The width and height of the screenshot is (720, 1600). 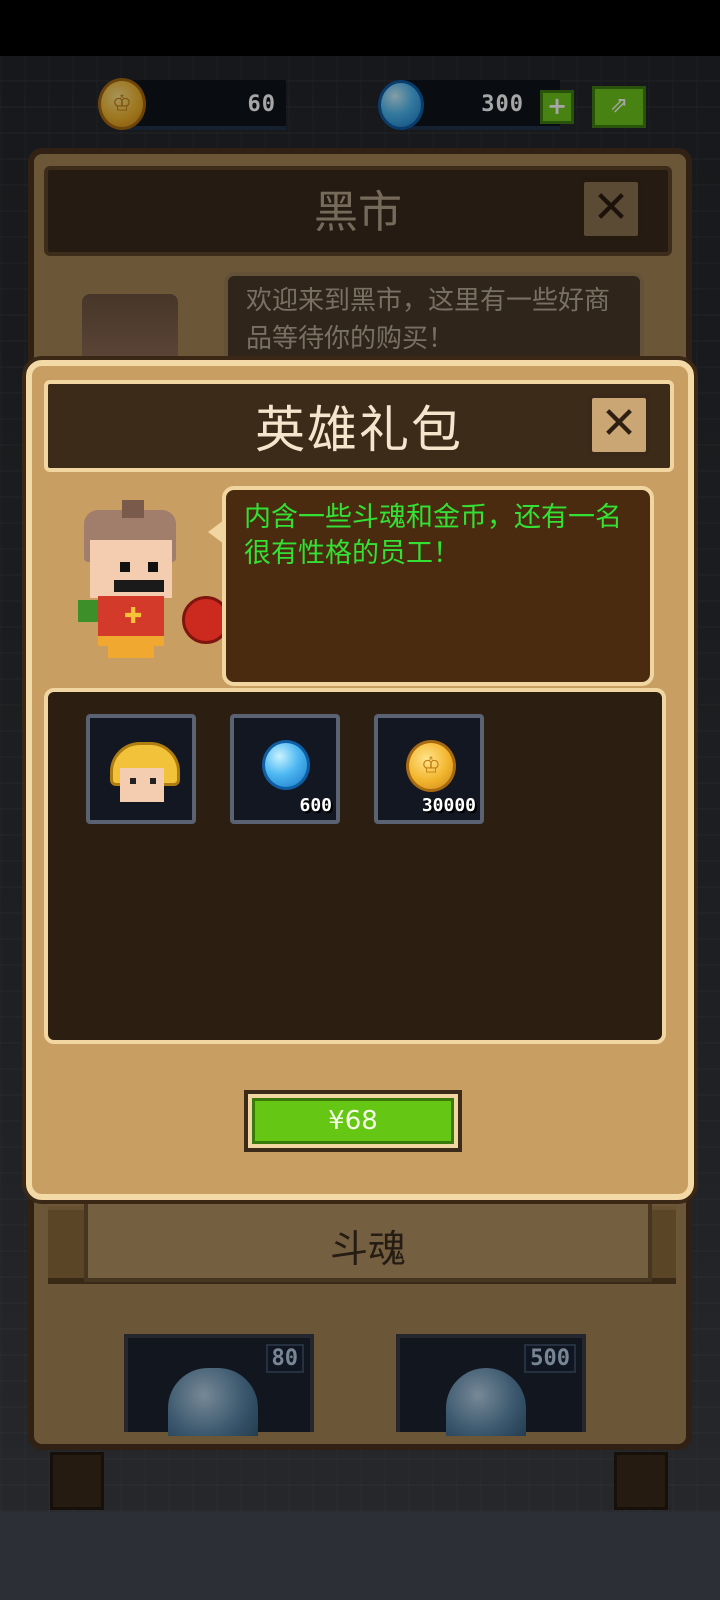 I want to click on gift-pack-description: 内含一些斗魂和金币，还有一名很有性格的员工！, so click(x=433, y=535).